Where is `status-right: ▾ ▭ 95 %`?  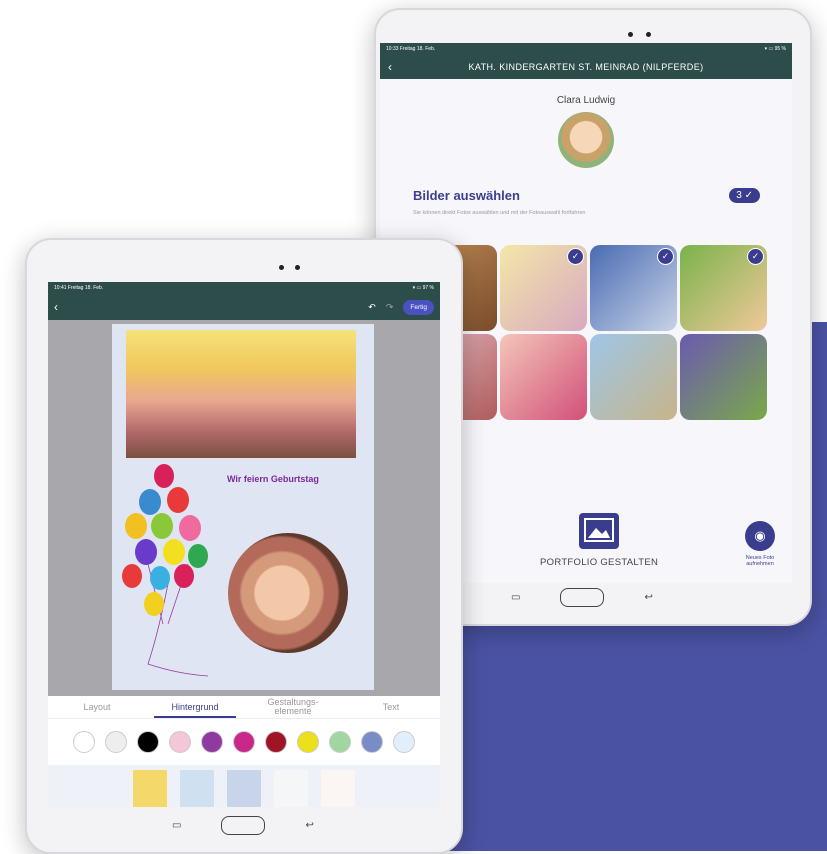
status-right: ▾ ▭ 95 % is located at coordinates (775, 49).